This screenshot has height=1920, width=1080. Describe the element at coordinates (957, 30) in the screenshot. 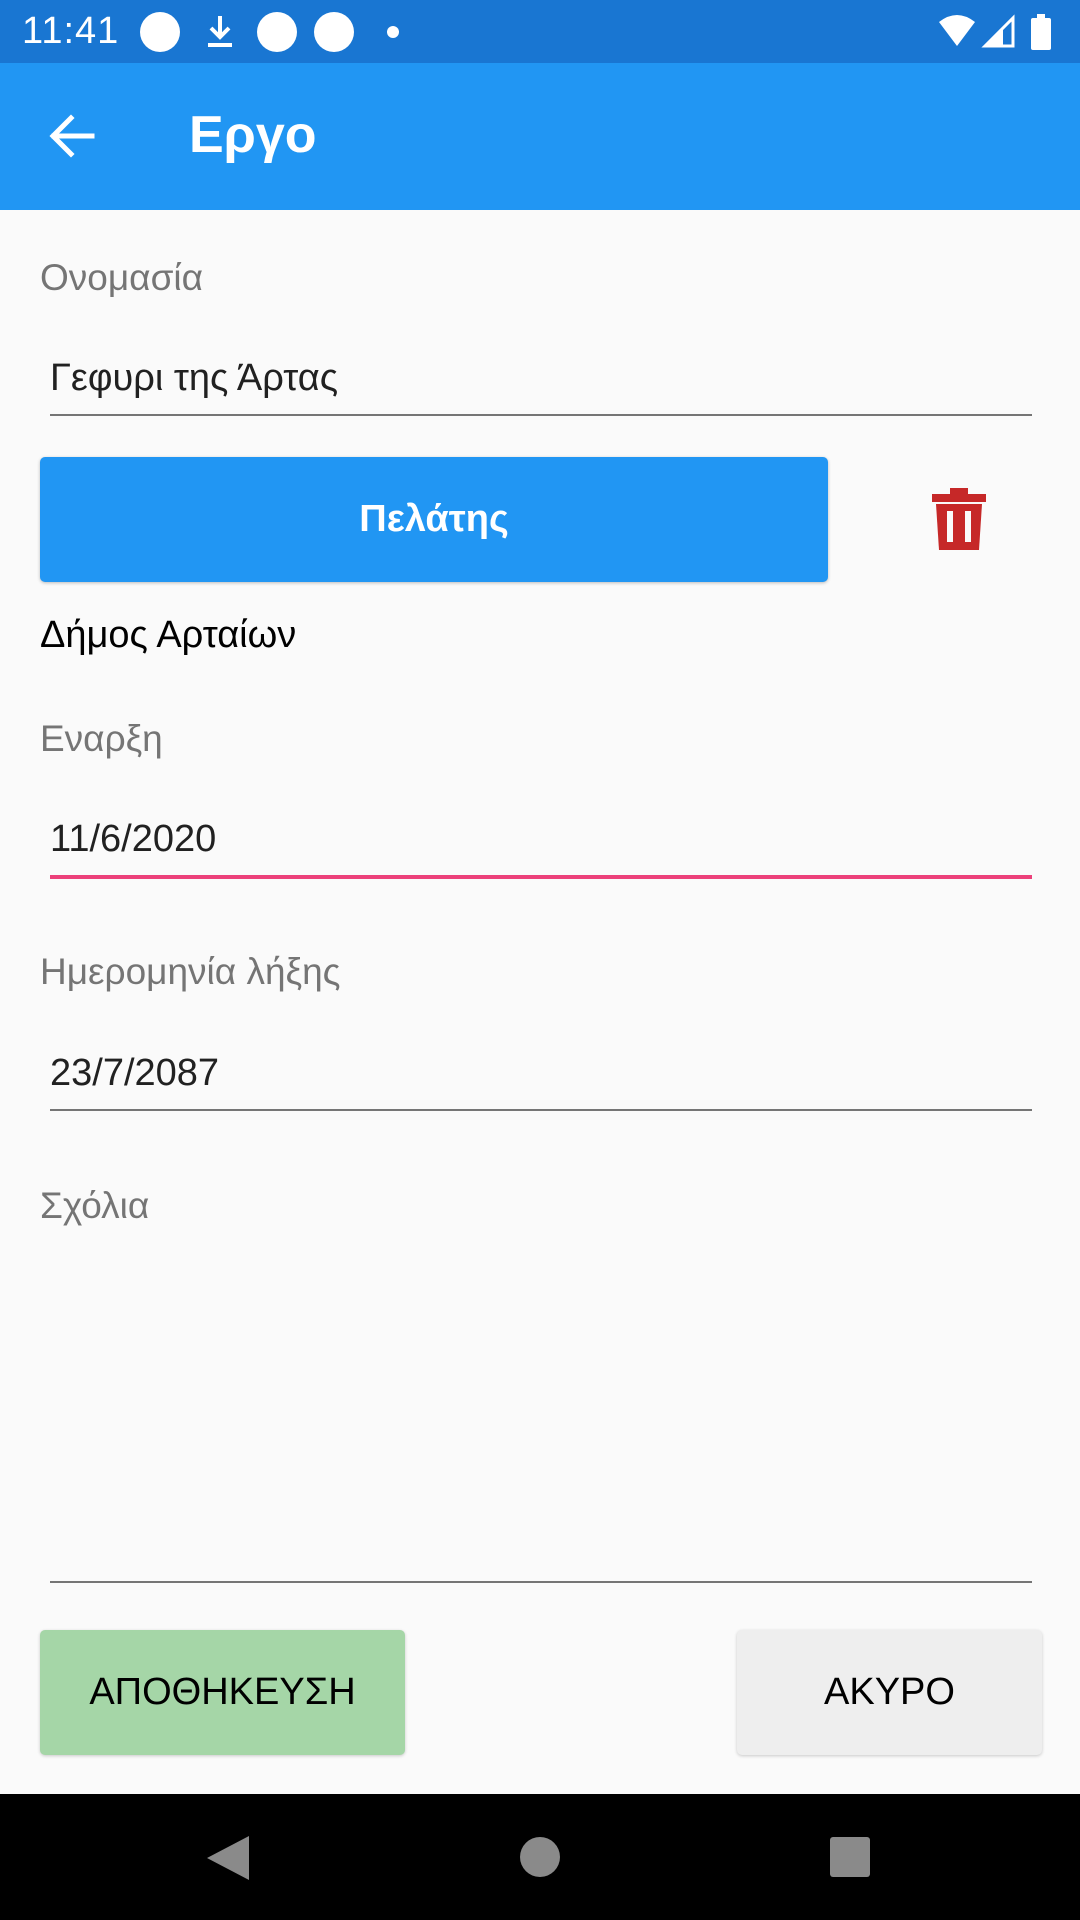

I see `wifi-icon` at that location.